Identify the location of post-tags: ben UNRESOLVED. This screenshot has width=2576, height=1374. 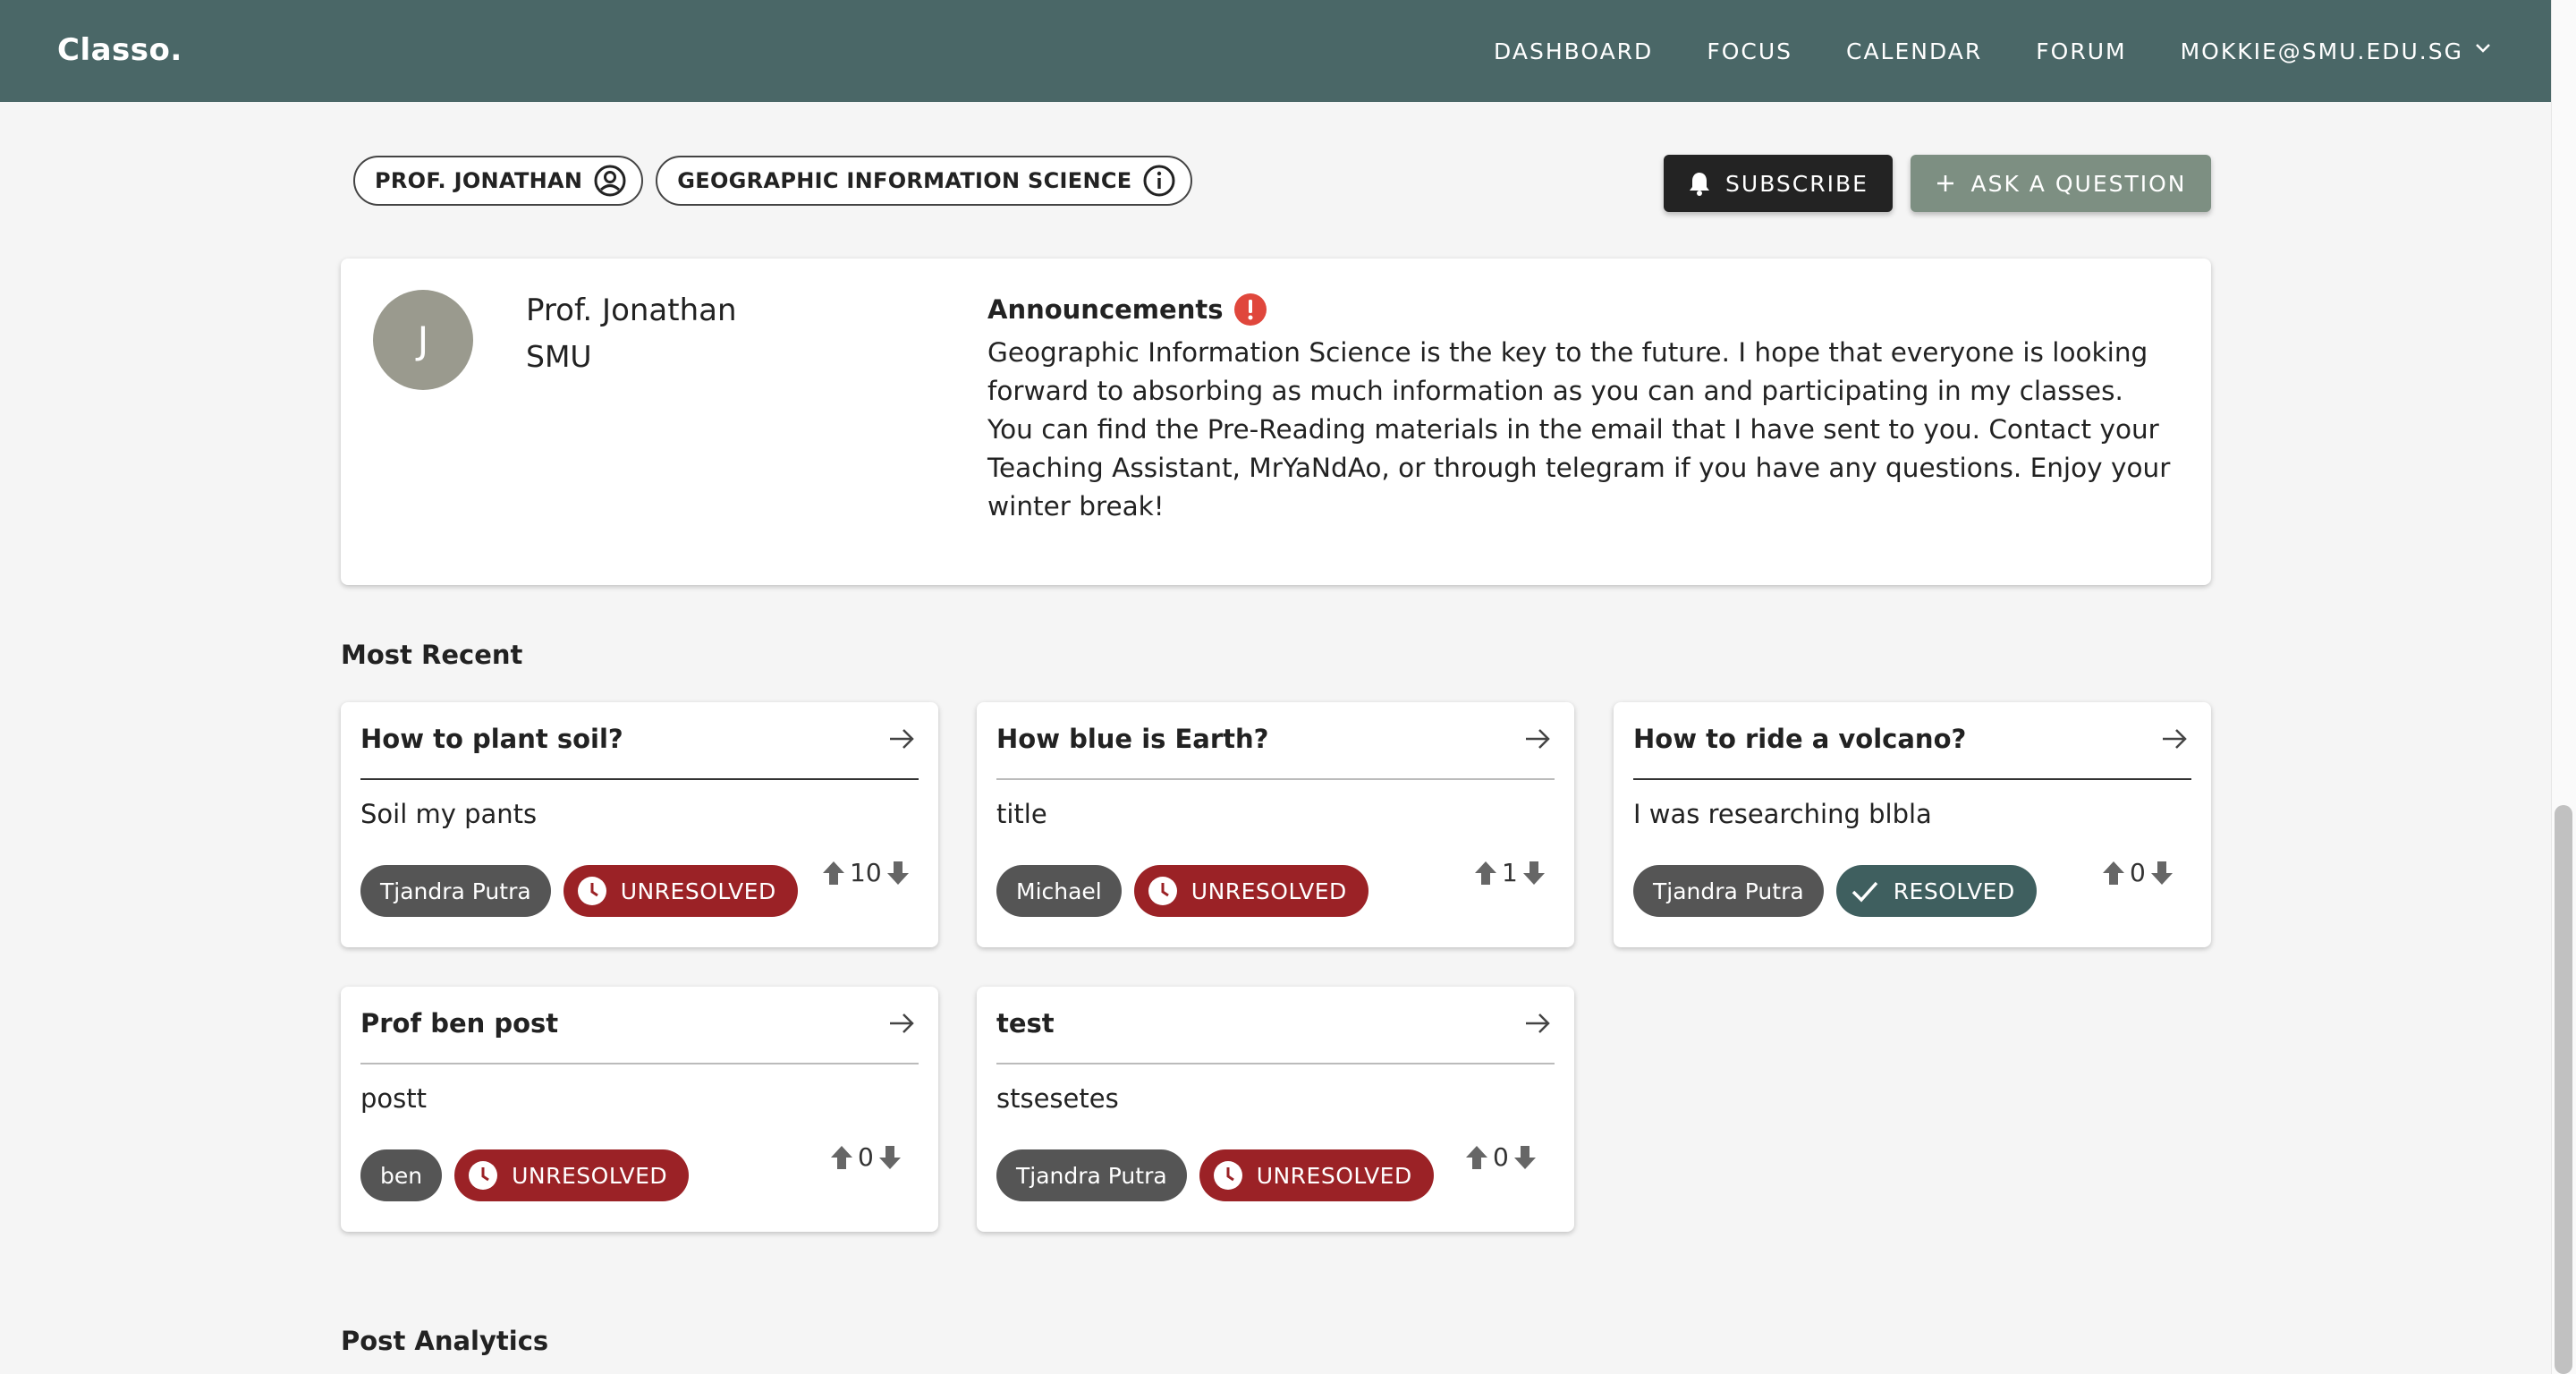
(525, 1175).